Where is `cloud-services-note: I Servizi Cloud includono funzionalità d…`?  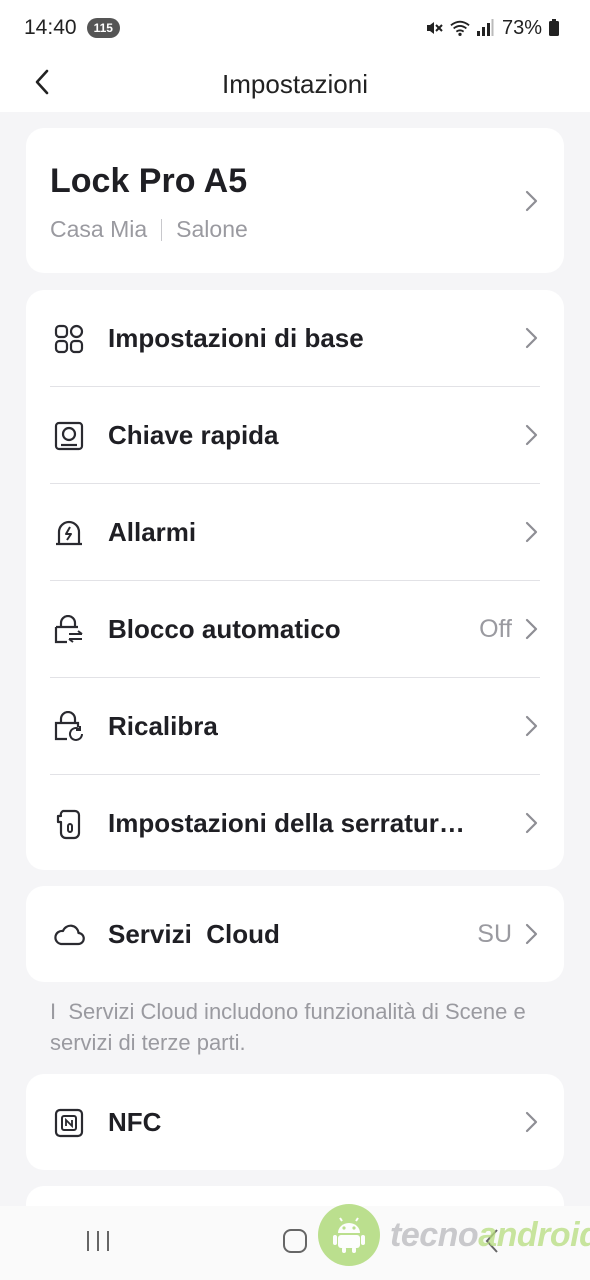
cloud-services-note: I Servizi Cloud includono funzionalità d… is located at coordinates (291, 1027).